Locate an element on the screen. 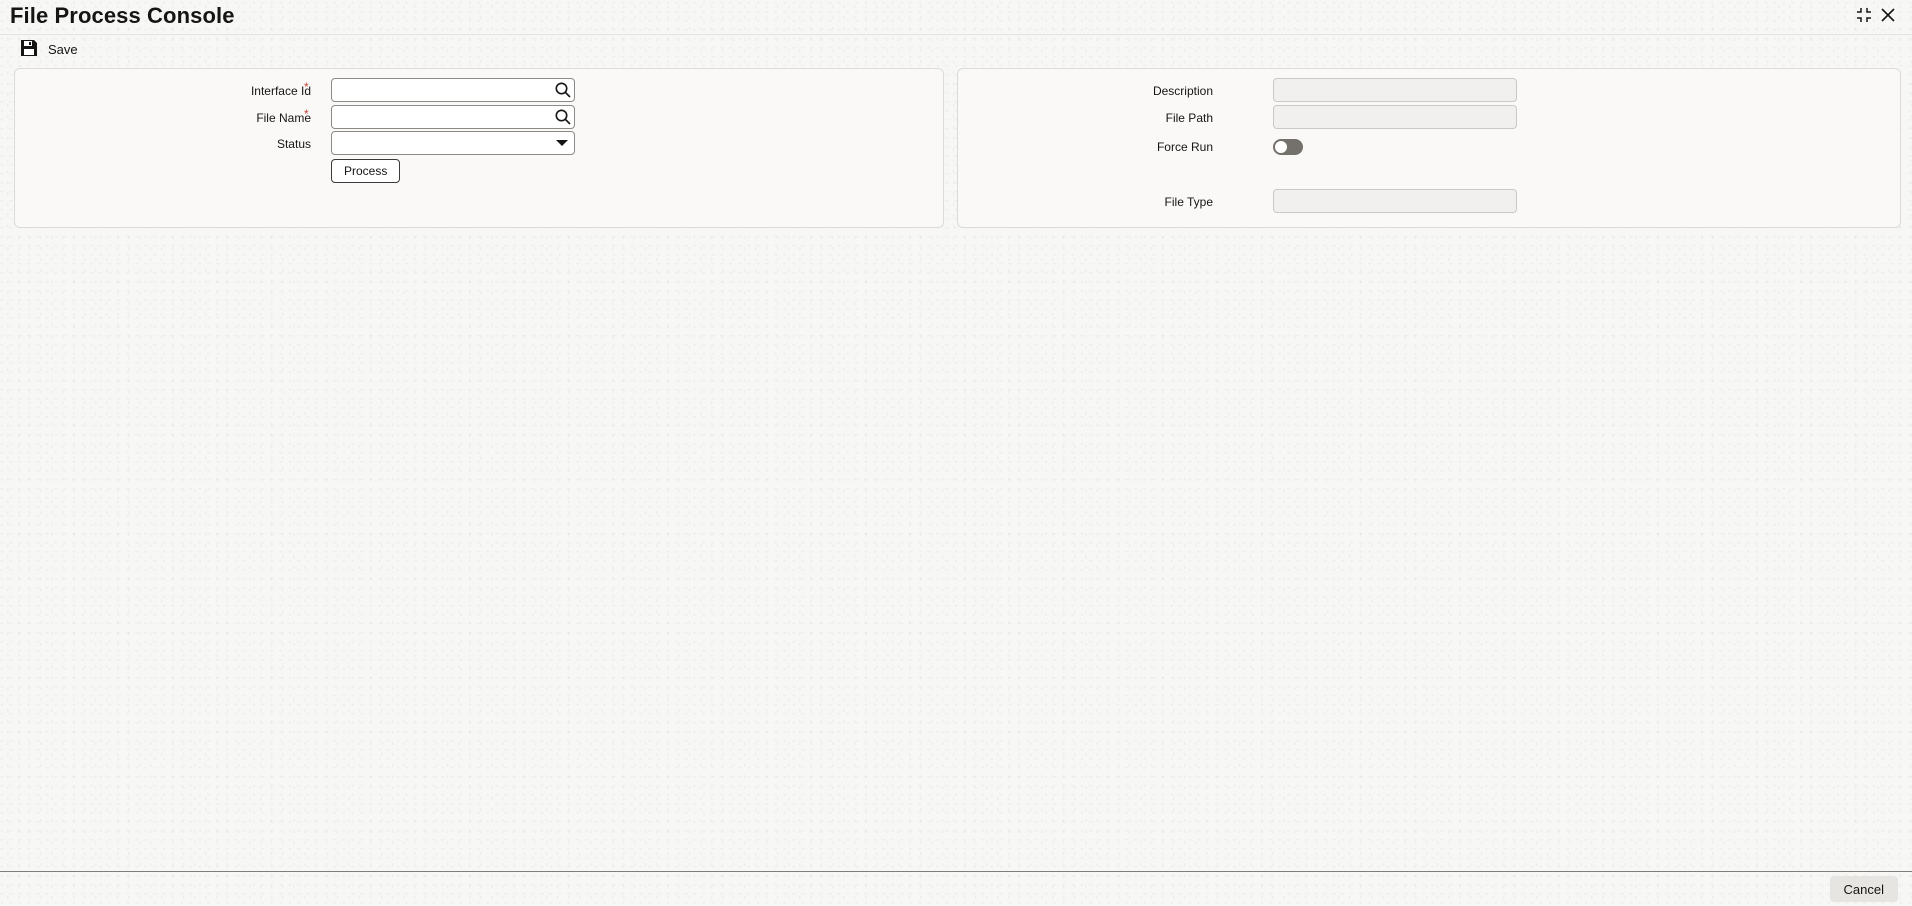 The width and height of the screenshot is (1912, 906). footer: Cancel is located at coordinates (956, 888).